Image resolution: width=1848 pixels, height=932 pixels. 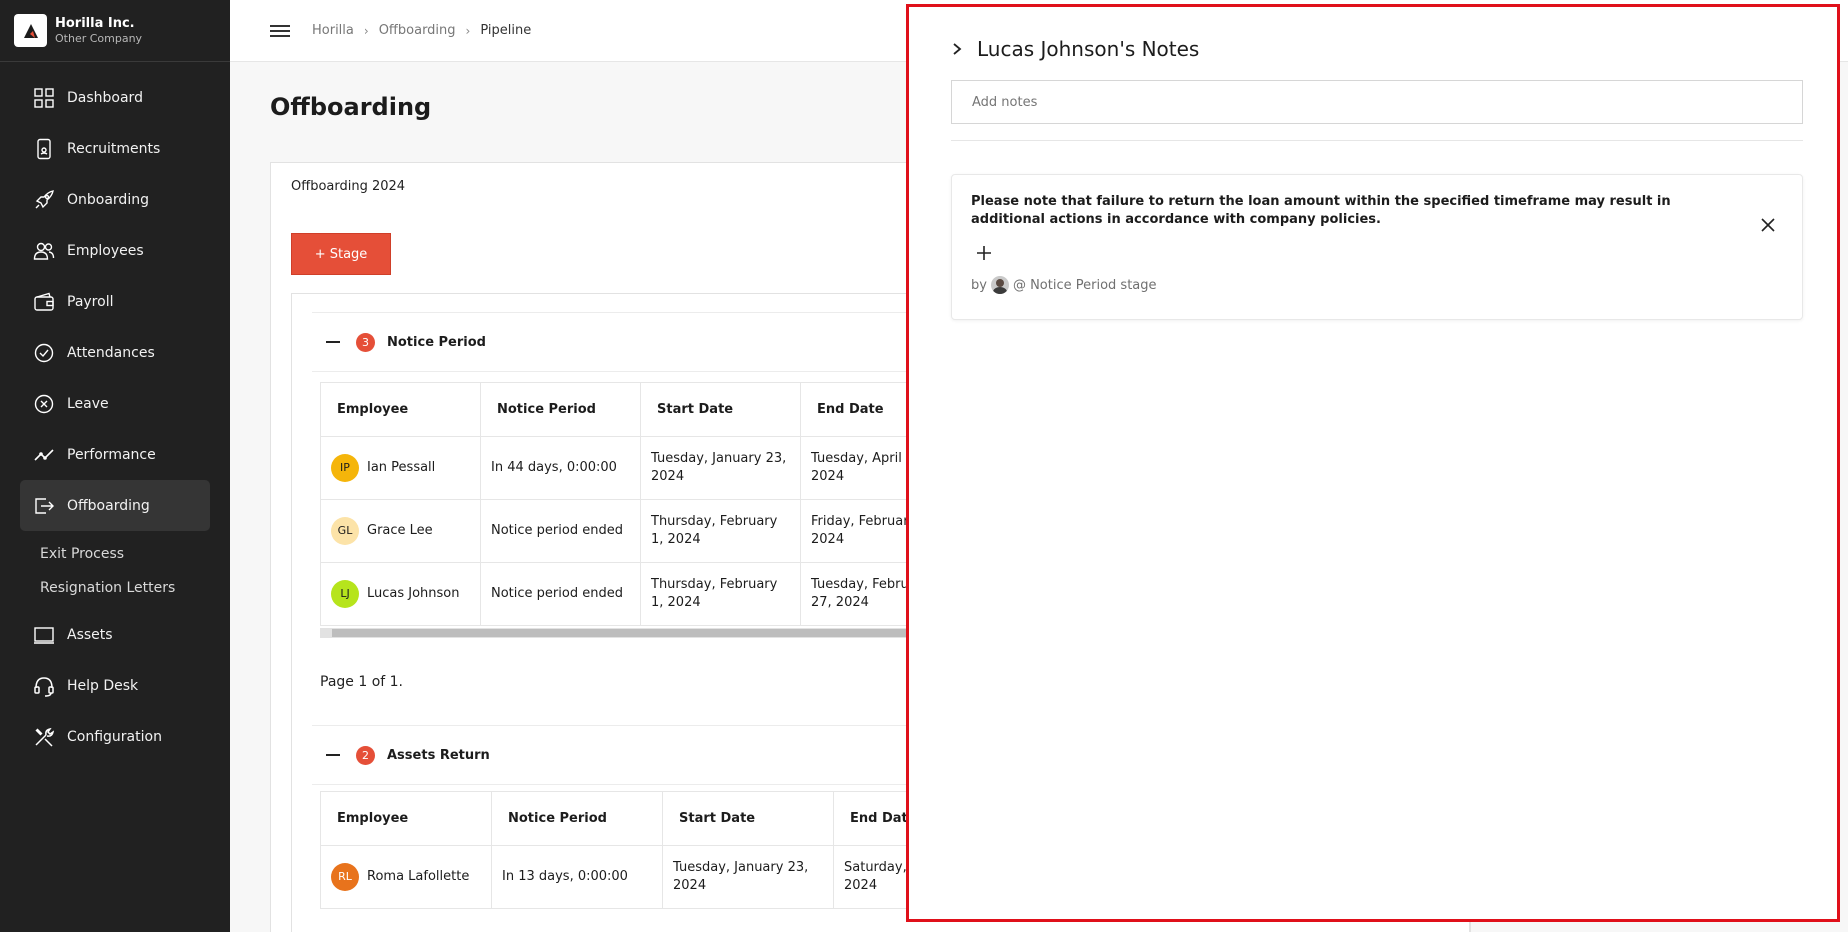 What do you see at coordinates (280, 31) in the screenshot?
I see `menu-toggle-icon` at bounding box center [280, 31].